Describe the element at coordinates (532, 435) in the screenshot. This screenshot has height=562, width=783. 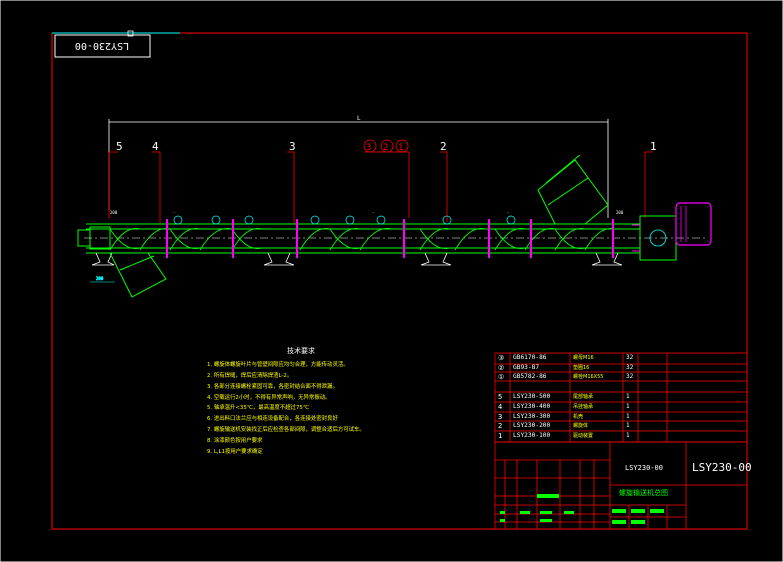
I see `parts-row-code: LSY230-100` at that location.